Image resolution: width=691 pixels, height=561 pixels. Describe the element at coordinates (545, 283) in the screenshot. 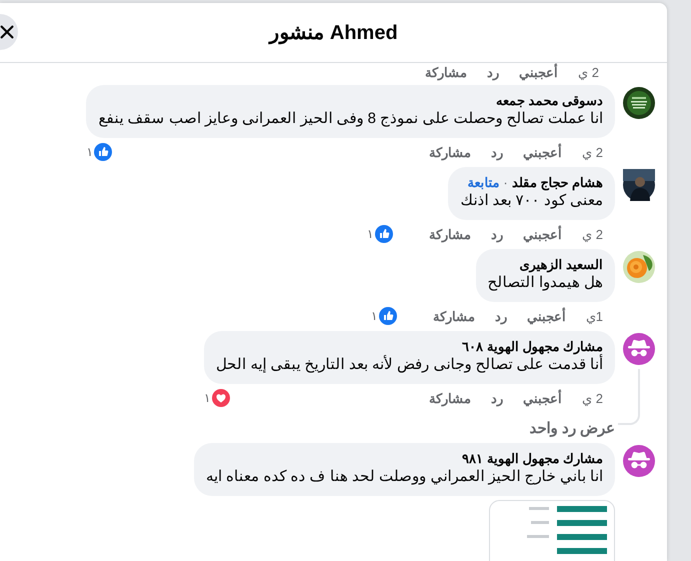

I see `comment-text: هل هيمدوا التصالح` at that location.